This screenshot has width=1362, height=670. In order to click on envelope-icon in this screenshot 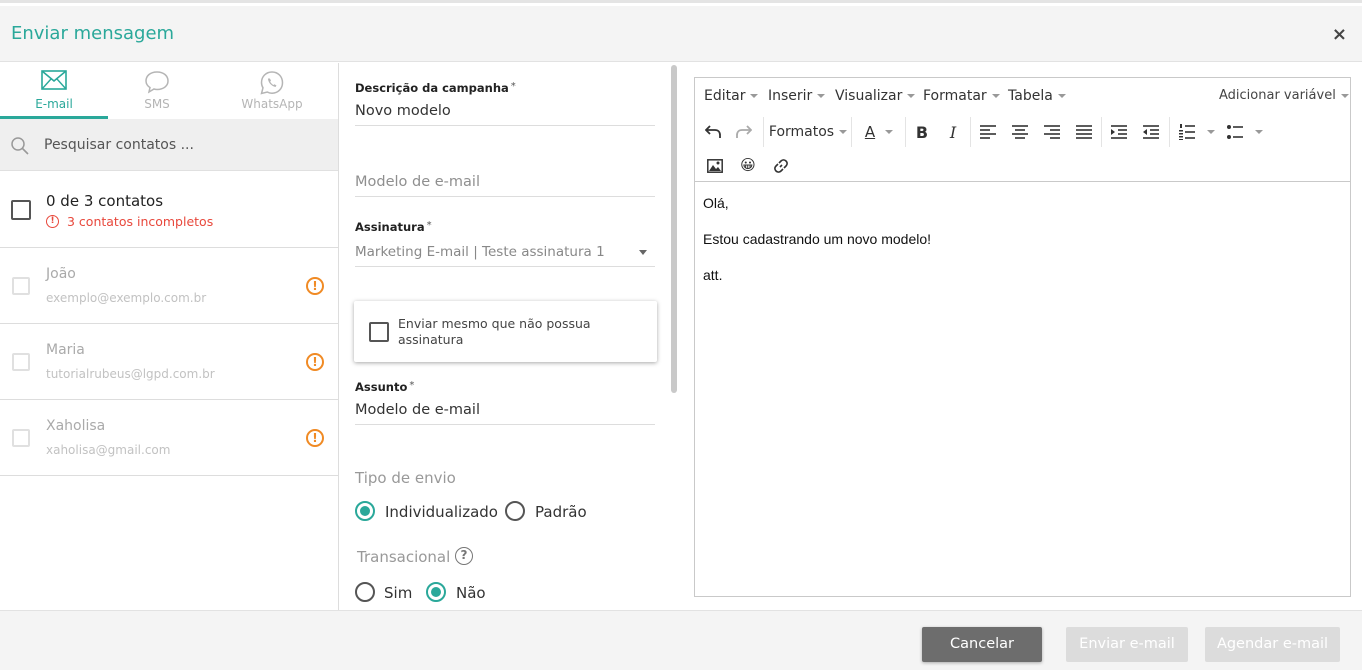, I will do `click(54, 81)`.